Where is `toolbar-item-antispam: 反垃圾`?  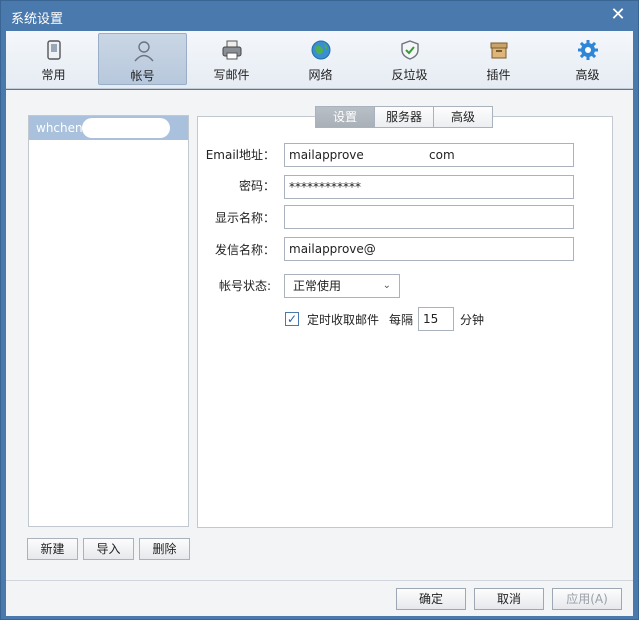 toolbar-item-antispam: 反垃圾 is located at coordinates (409, 59).